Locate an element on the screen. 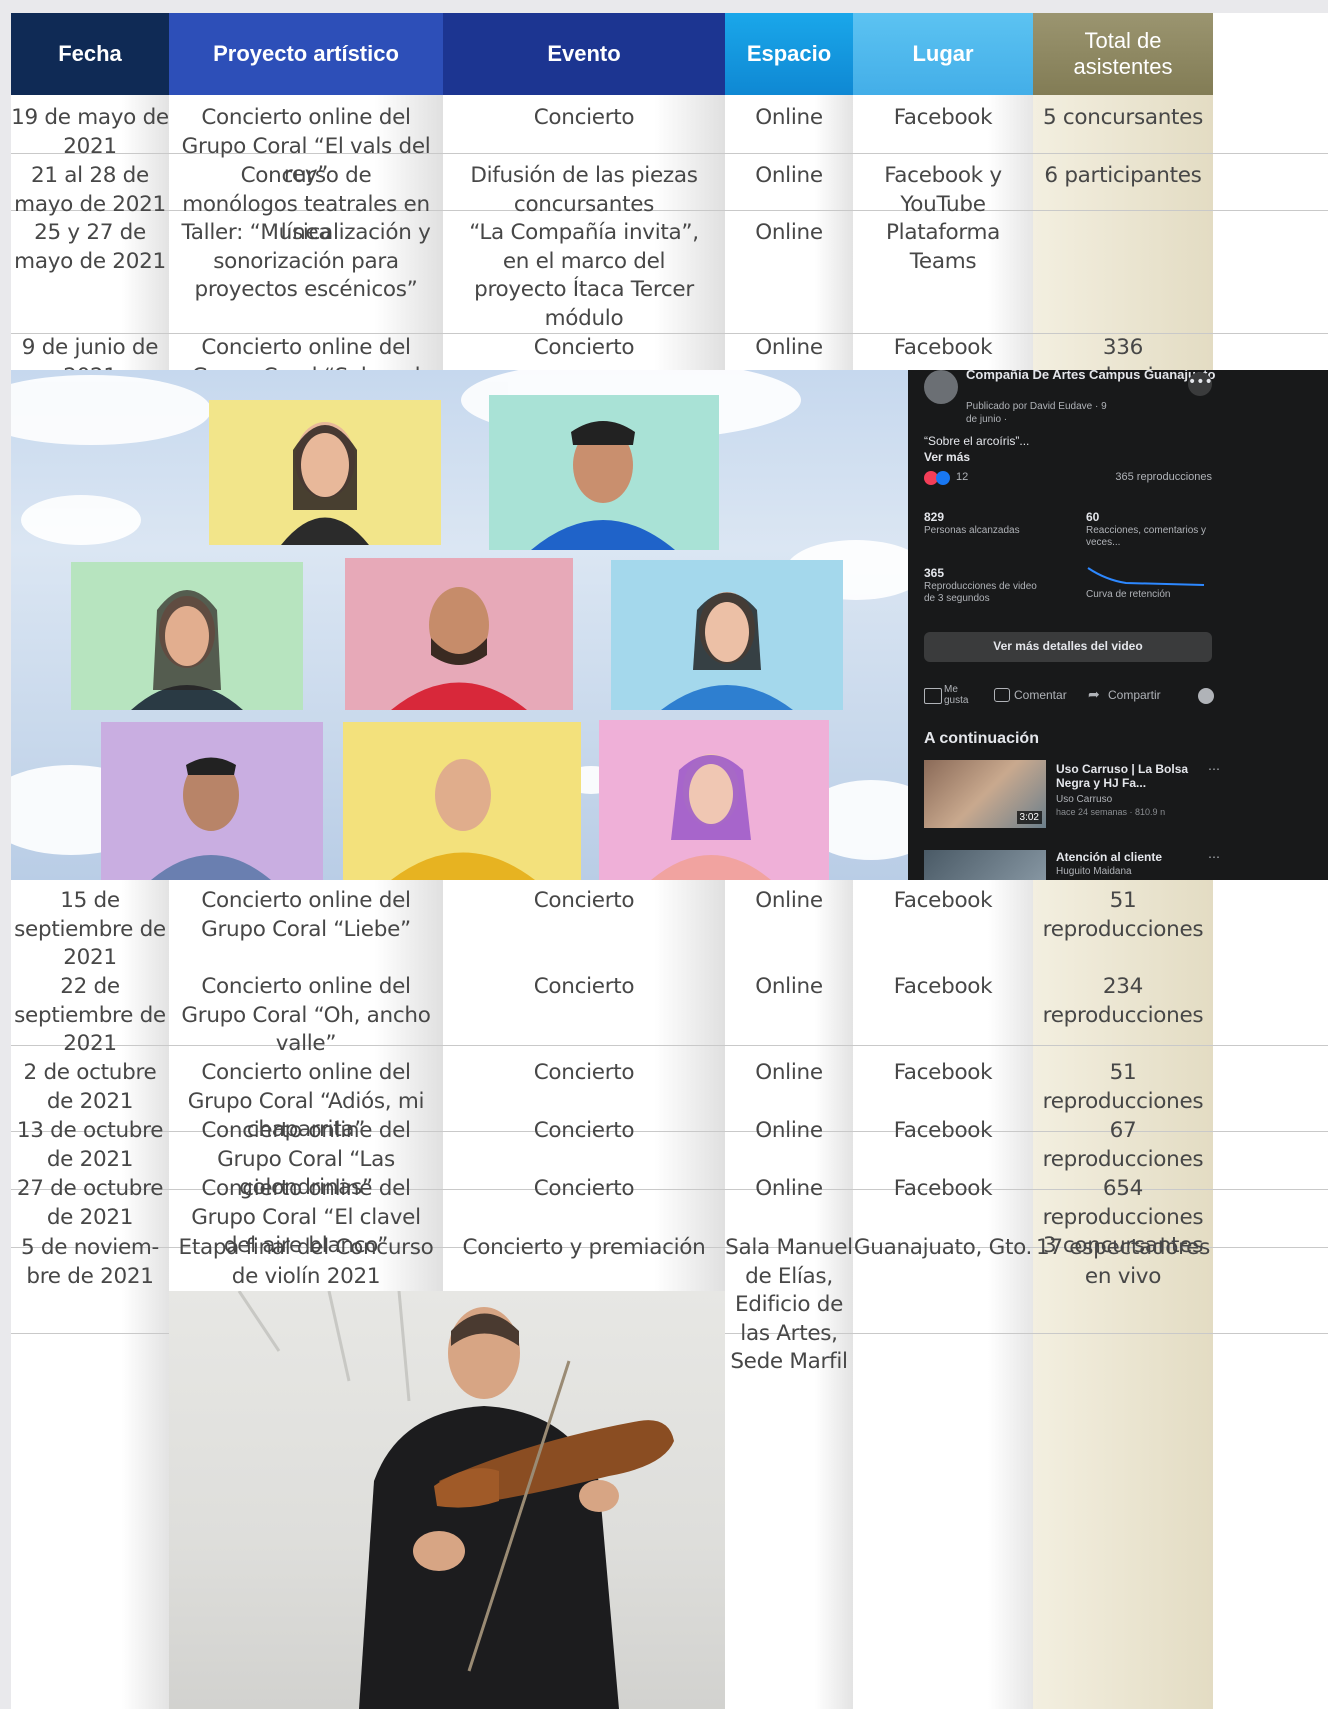  violinist-photo is located at coordinates (447, 1500).